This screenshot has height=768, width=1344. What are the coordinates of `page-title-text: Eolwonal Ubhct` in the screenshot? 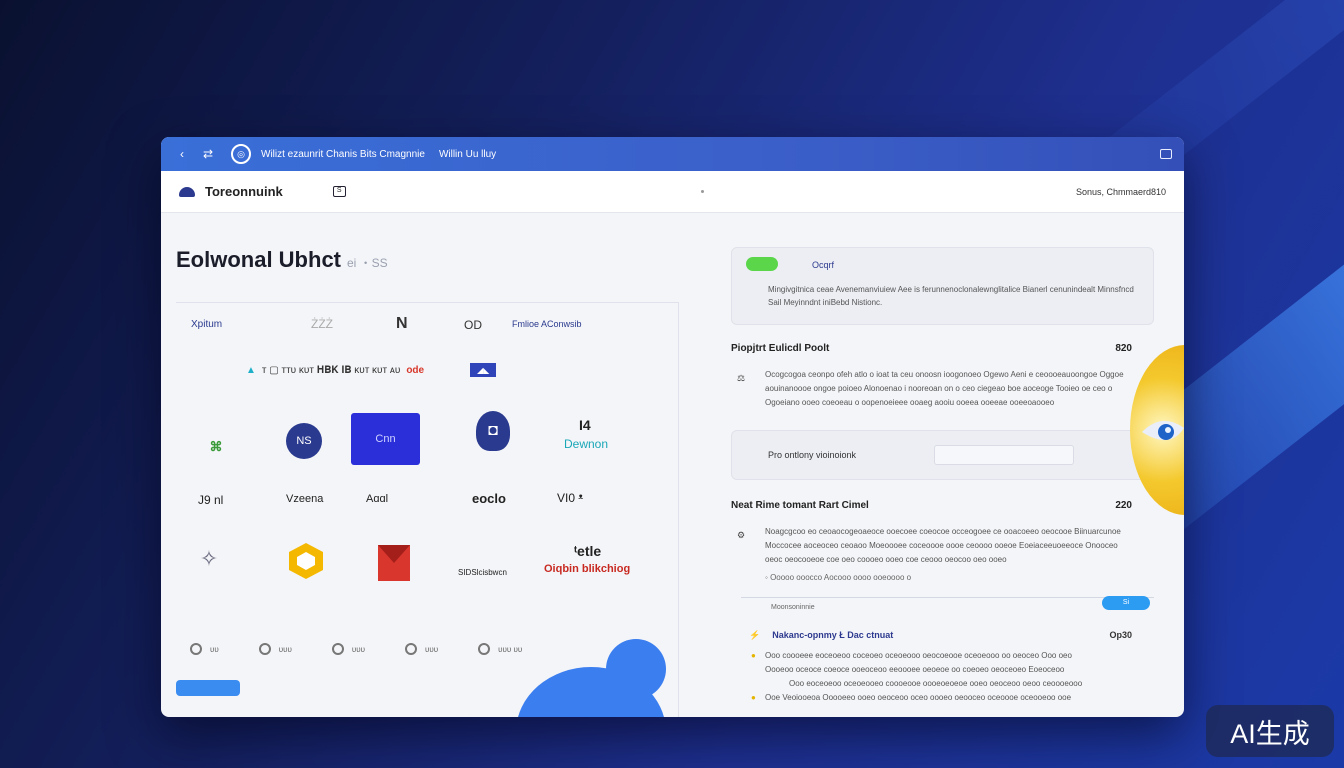 It's located at (258, 259).